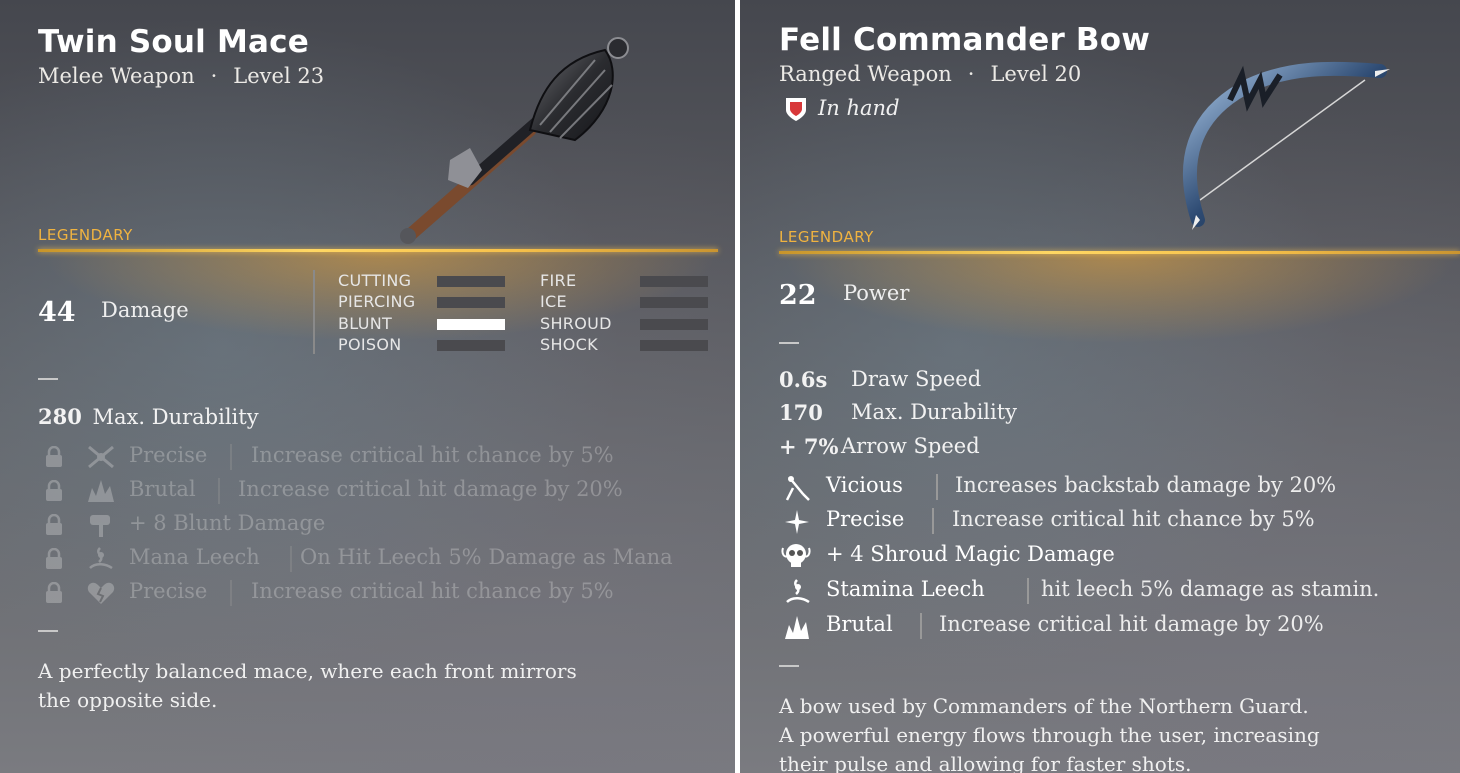 The width and height of the screenshot is (1460, 773). Describe the element at coordinates (486, 557) in the screenshot. I see `perk-description: On Hit Leech 5% Damage as Mana` at that location.